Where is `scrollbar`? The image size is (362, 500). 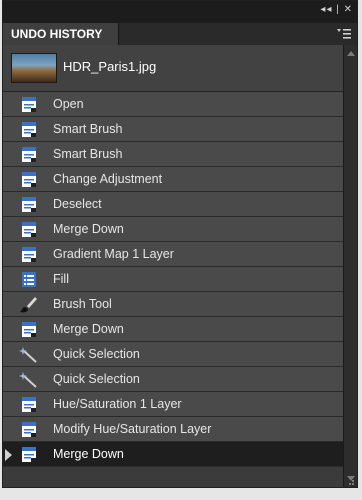
scrollbar is located at coordinates (350, 266).